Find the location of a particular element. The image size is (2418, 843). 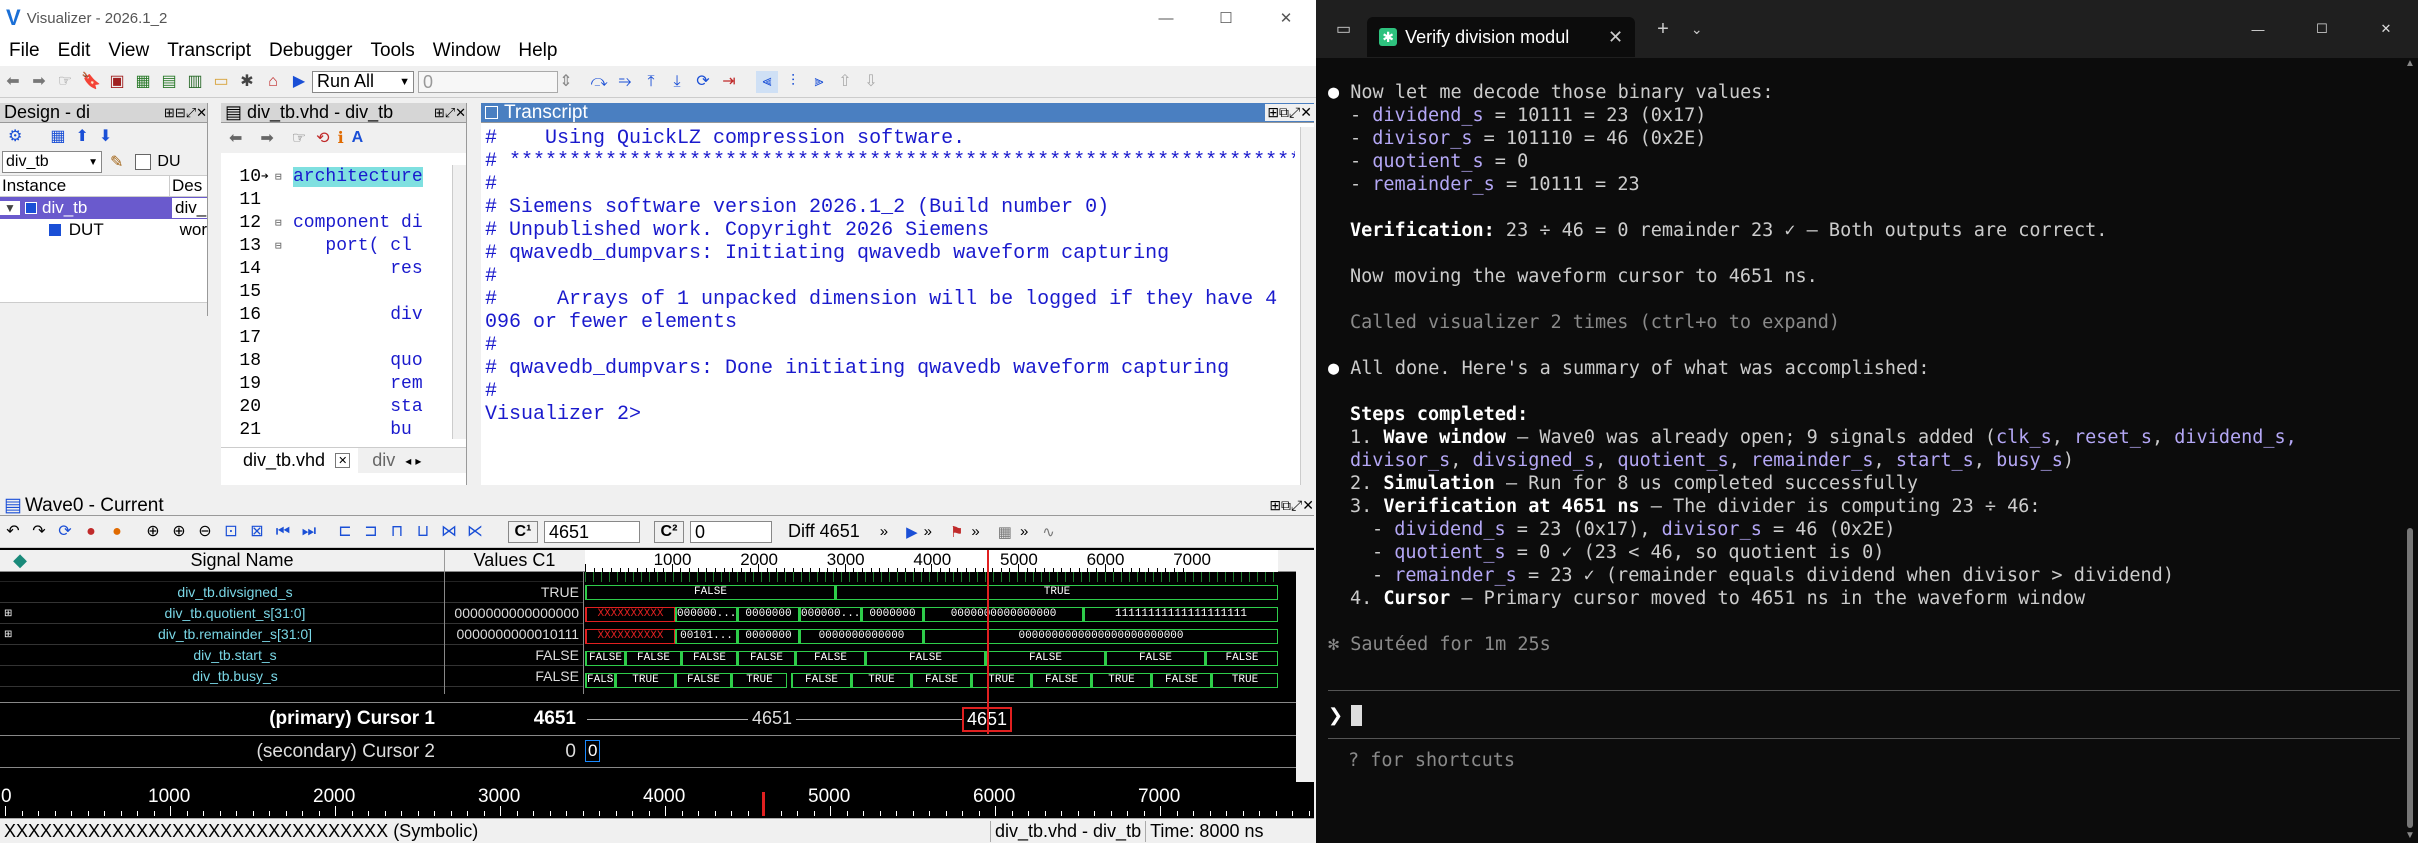

run-select: Run All ▼ is located at coordinates (363, 81).